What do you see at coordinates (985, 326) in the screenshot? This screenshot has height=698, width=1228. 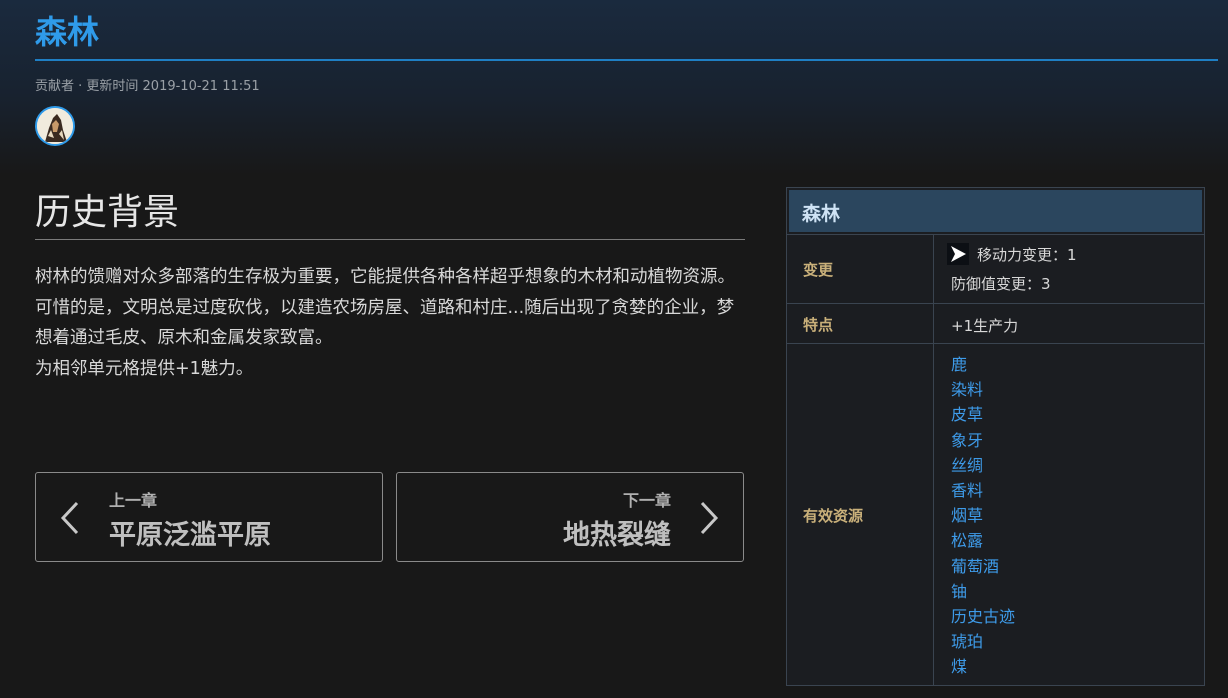 I see `feature-value: +1生产力` at bounding box center [985, 326].